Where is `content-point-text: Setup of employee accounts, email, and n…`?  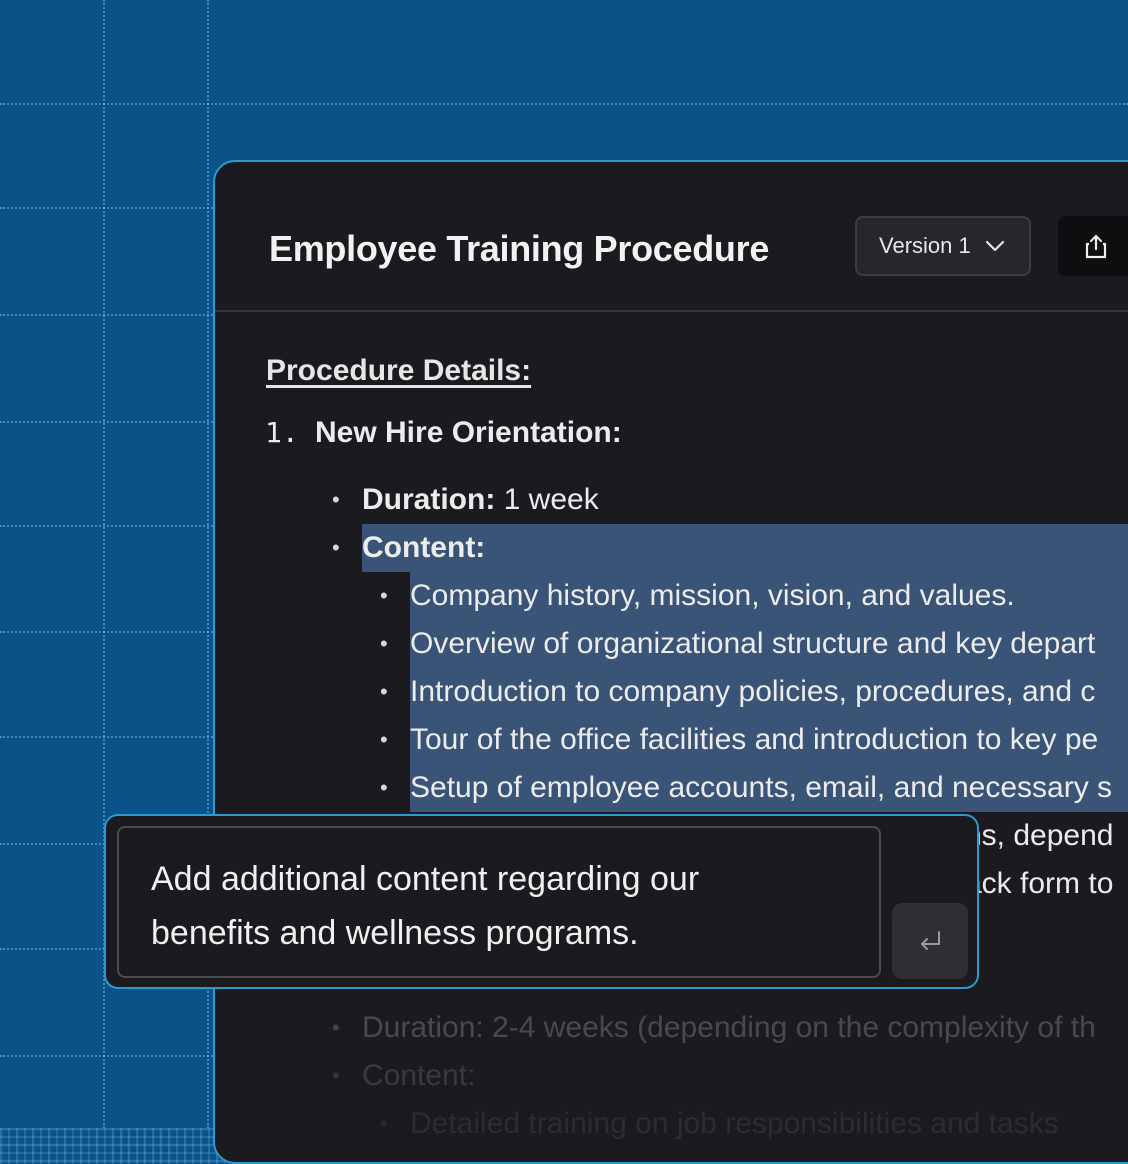 content-point-text: Setup of employee accounts, email, and n… is located at coordinates (761, 787).